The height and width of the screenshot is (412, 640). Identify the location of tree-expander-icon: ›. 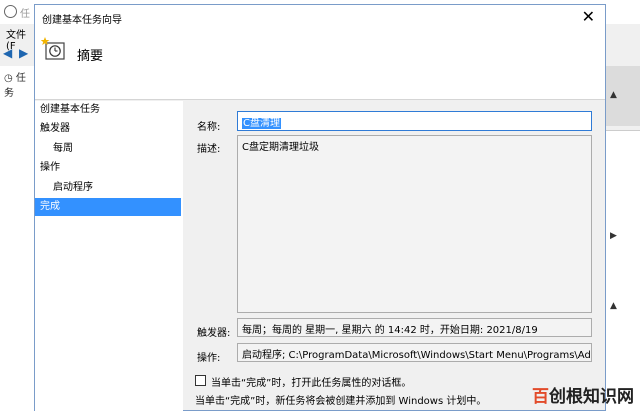
(8, 91).